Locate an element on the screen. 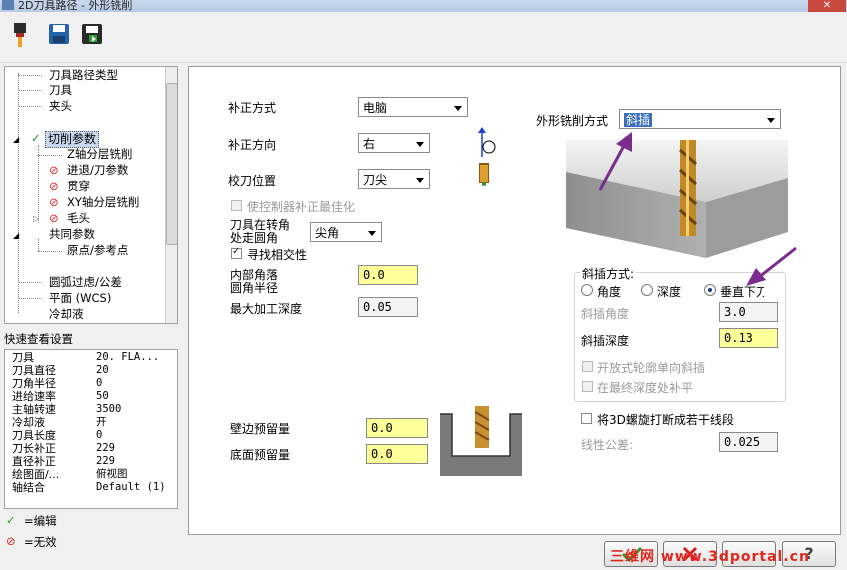 The height and width of the screenshot is (570, 847). corner-label-2: 处走圆角 is located at coordinates (254, 238).